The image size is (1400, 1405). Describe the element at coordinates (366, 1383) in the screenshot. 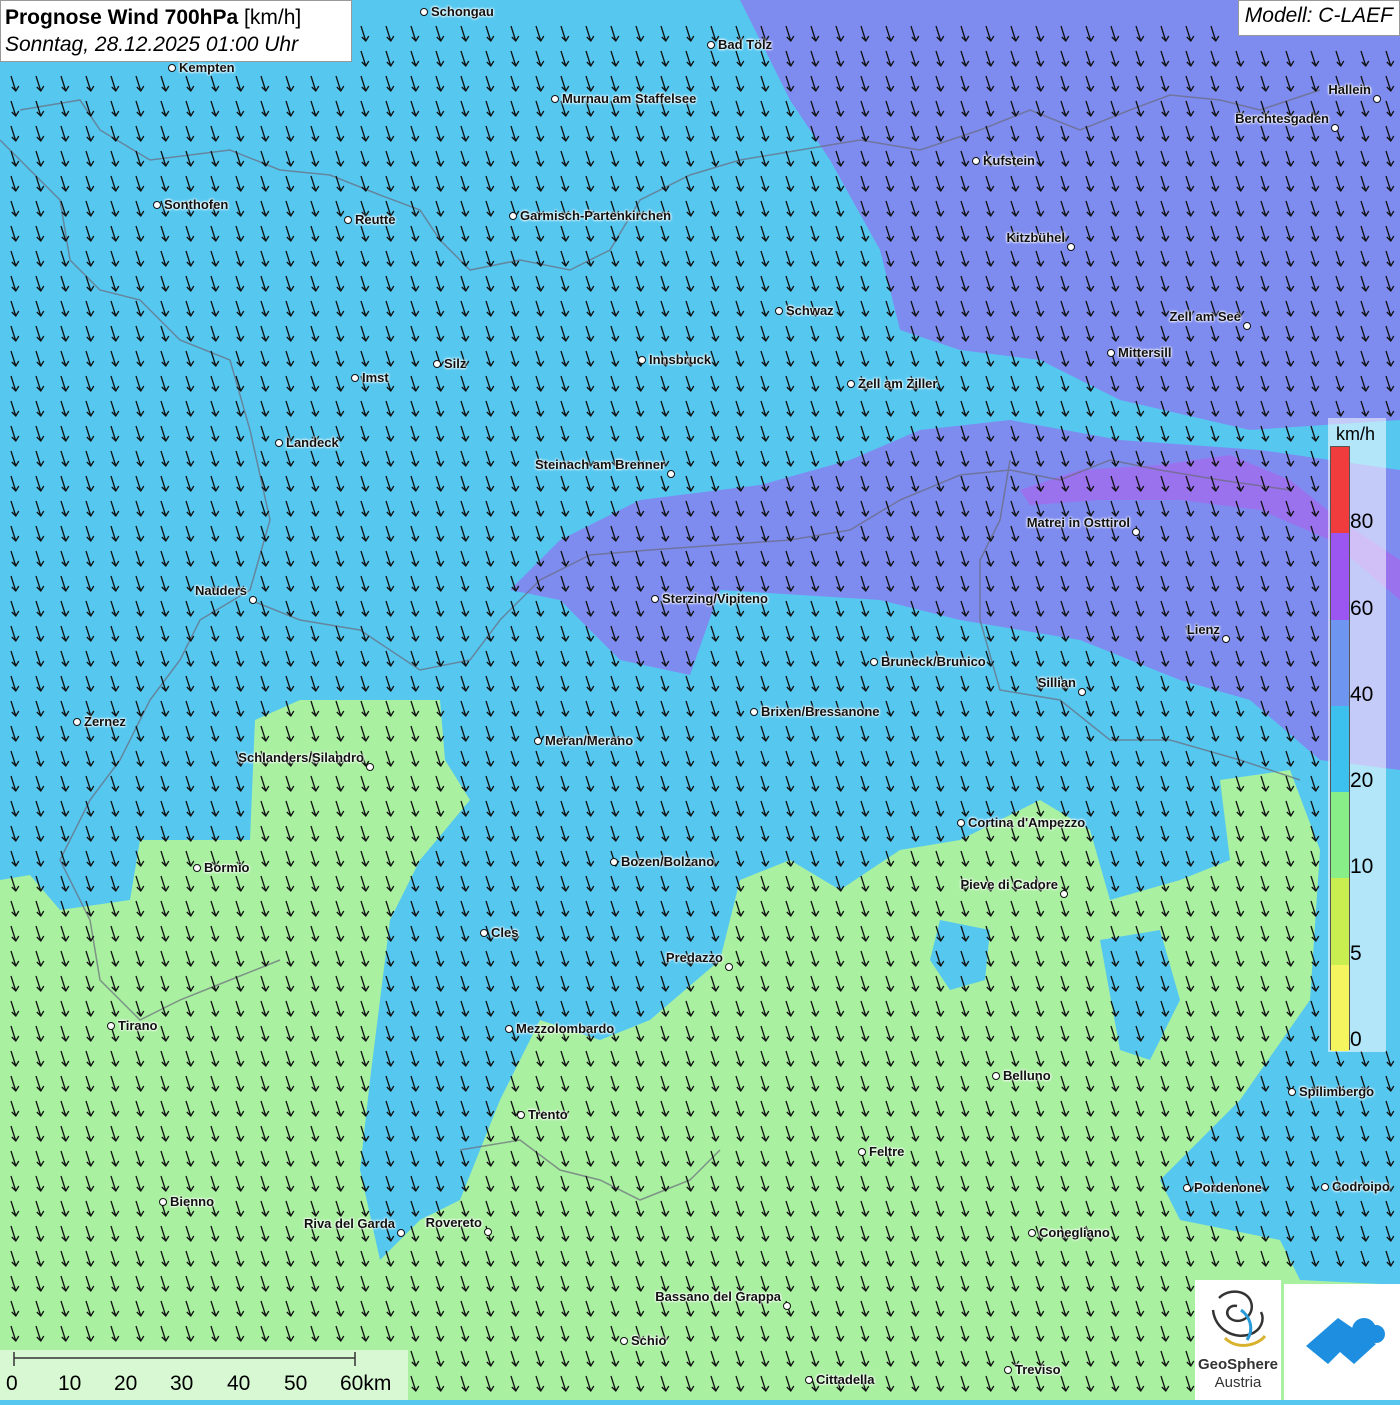

I see `scale-label: 60km` at that location.